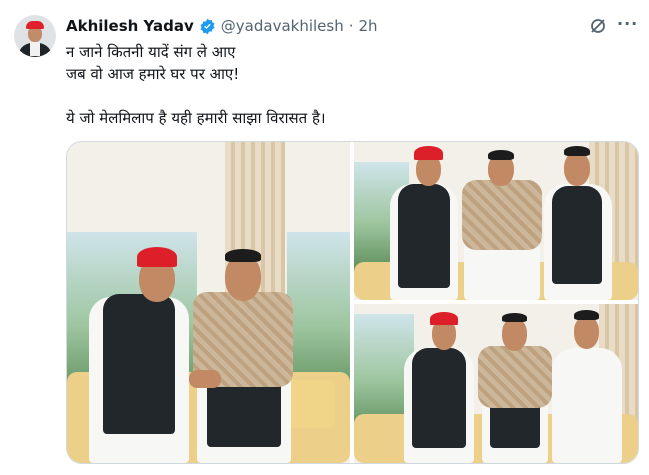  I want to click on verified-badge-icon, so click(207, 26).